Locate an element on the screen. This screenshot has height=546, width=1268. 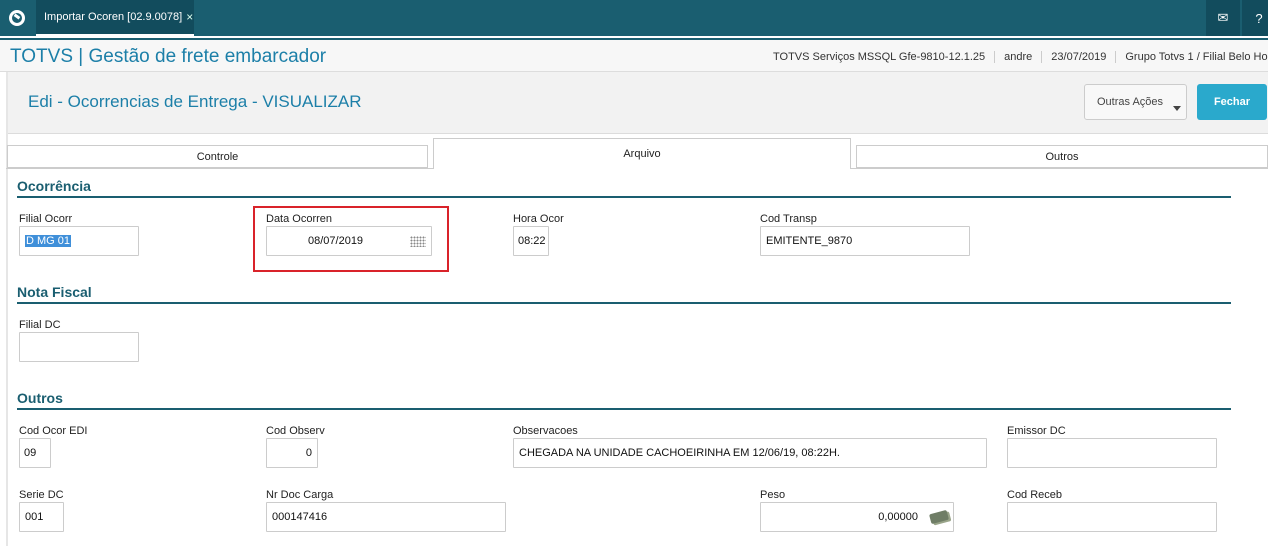
nr-doc-carga-field: 000147416 is located at coordinates (386, 517).